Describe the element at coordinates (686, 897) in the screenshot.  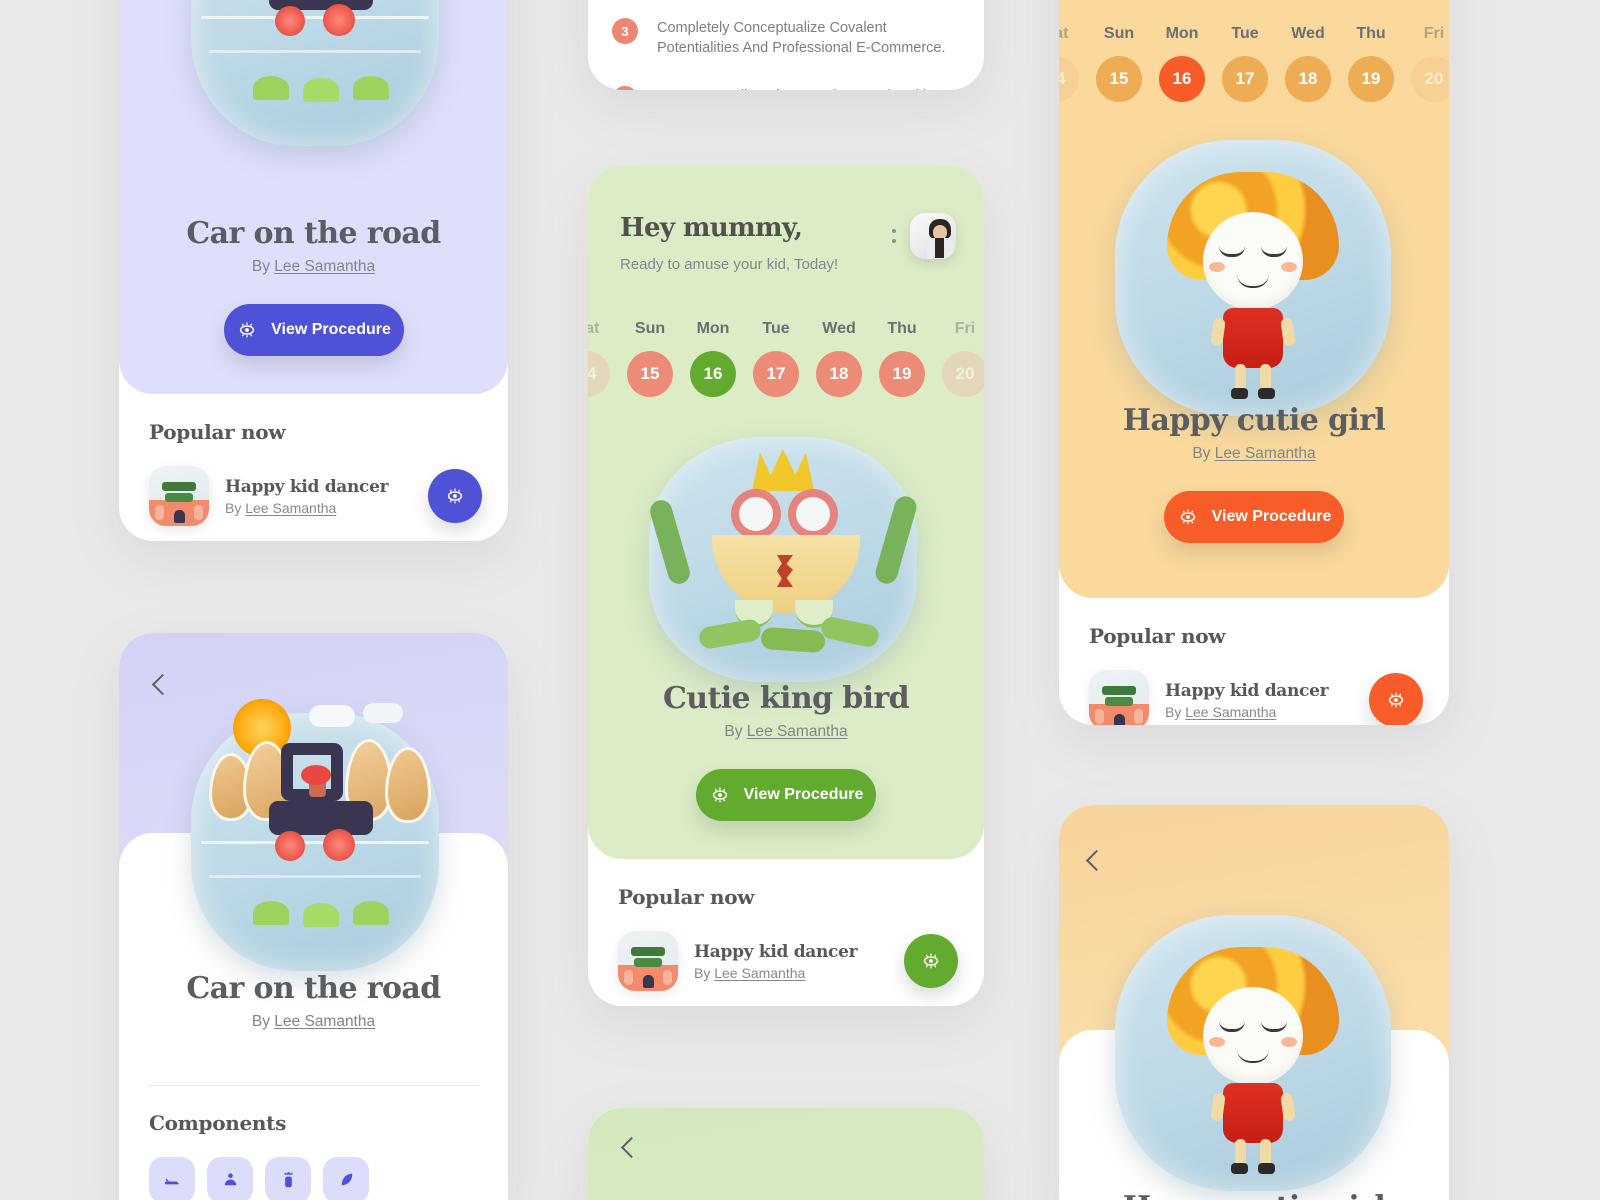
I see `popular-now-heading: Popular now` at that location.